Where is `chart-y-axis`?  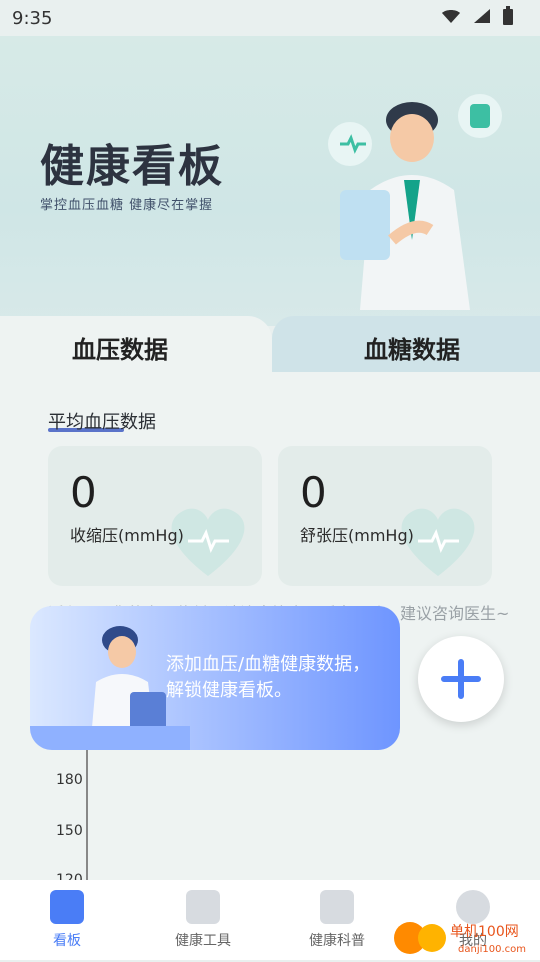
chart-y-axis is located at coordinates (87, 815).